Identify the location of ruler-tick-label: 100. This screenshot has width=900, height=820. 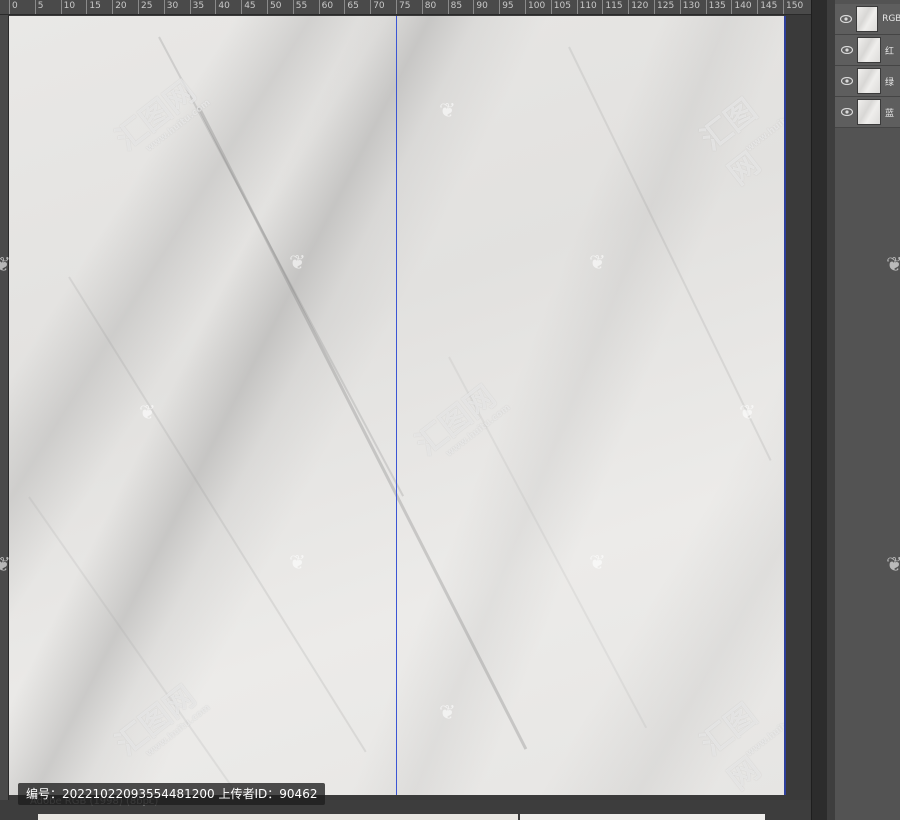
(535, 7).